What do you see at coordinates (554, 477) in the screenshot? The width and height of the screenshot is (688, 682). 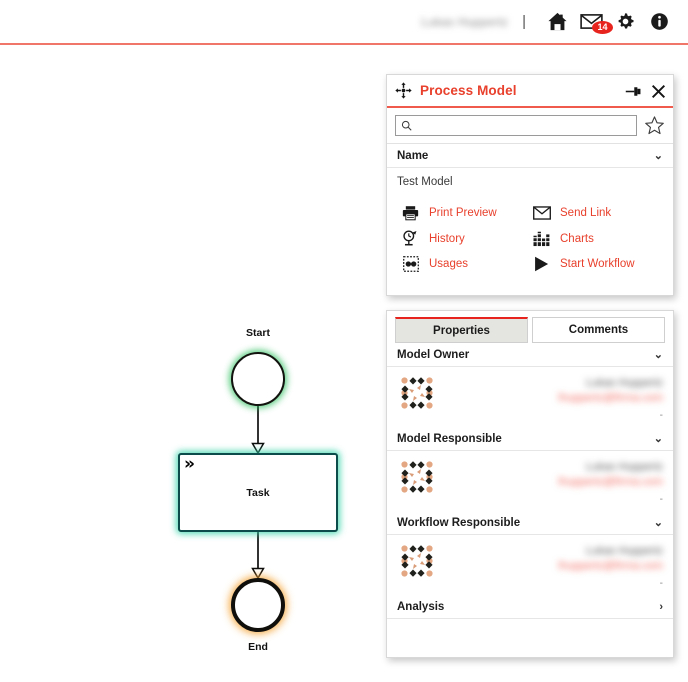 I see `model-responsible-text: Lukas Huppertz lhuppertz@firma.com` at bounding box center [554, 477].